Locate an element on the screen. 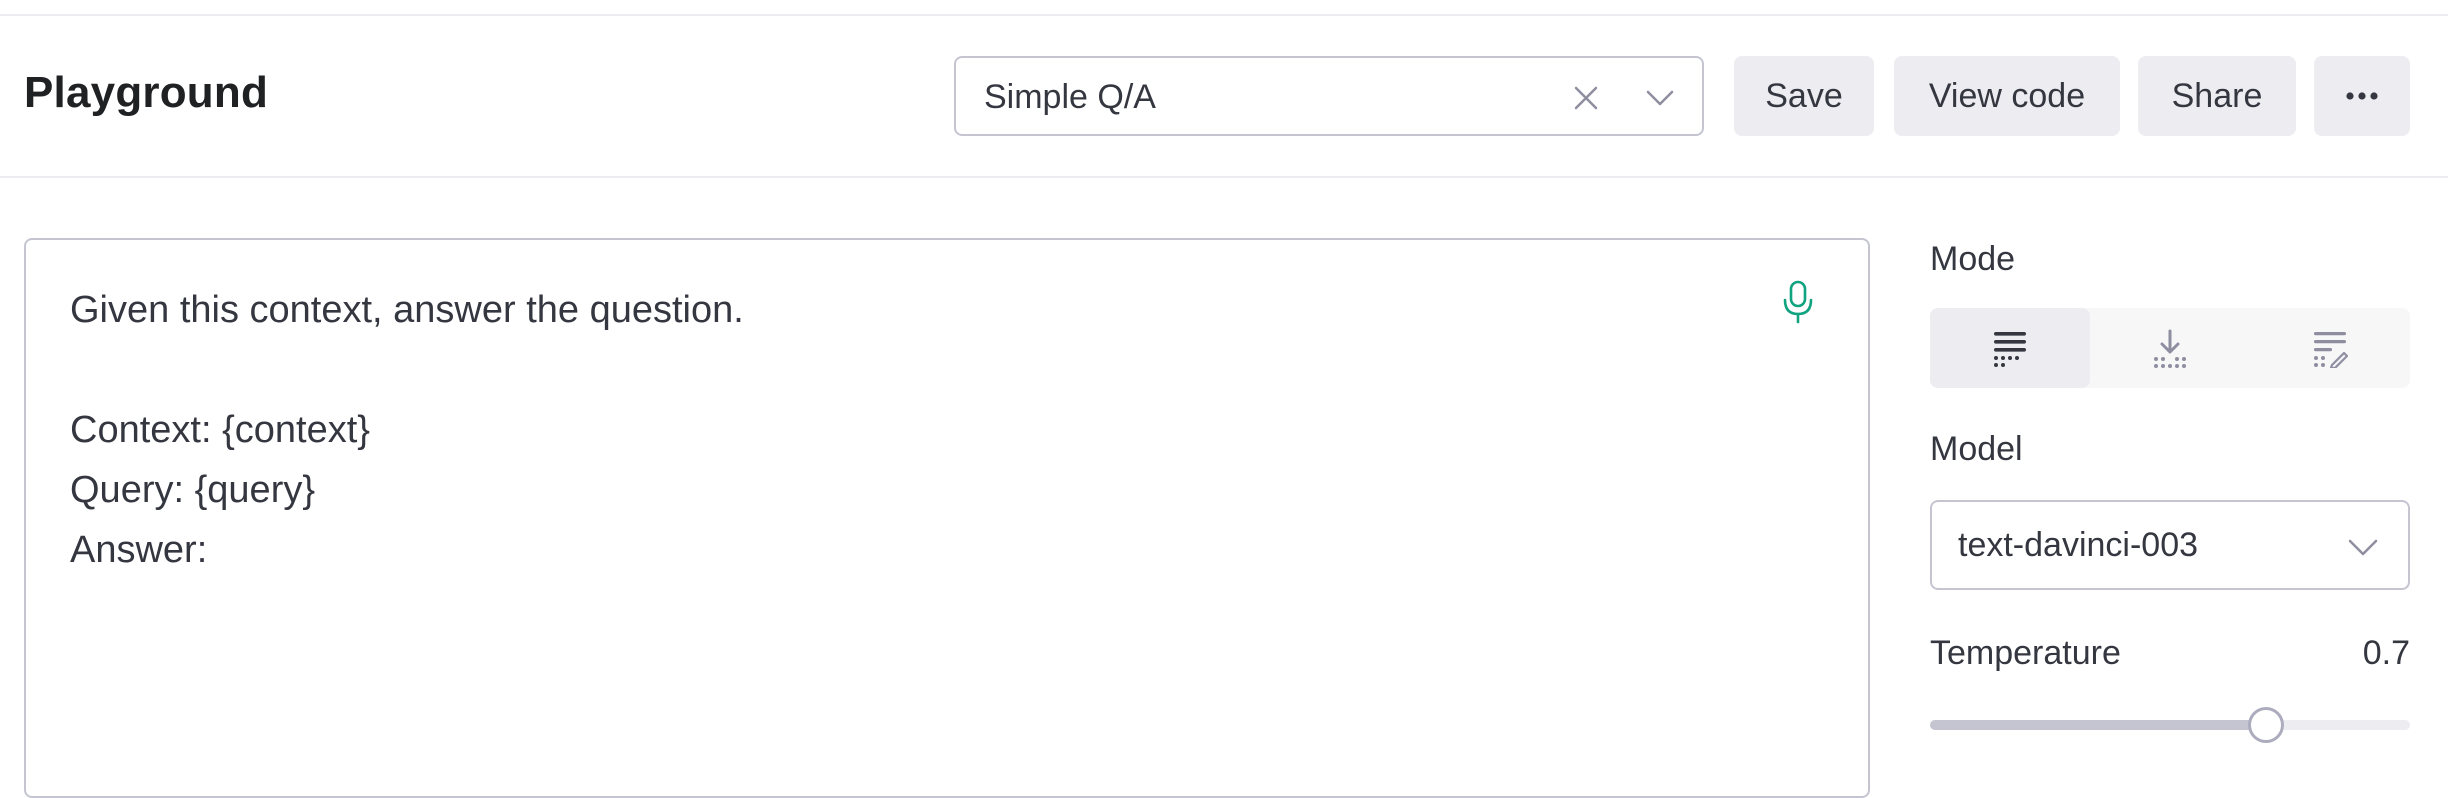  mode-insert-button is located at coordinates (2170, 348).